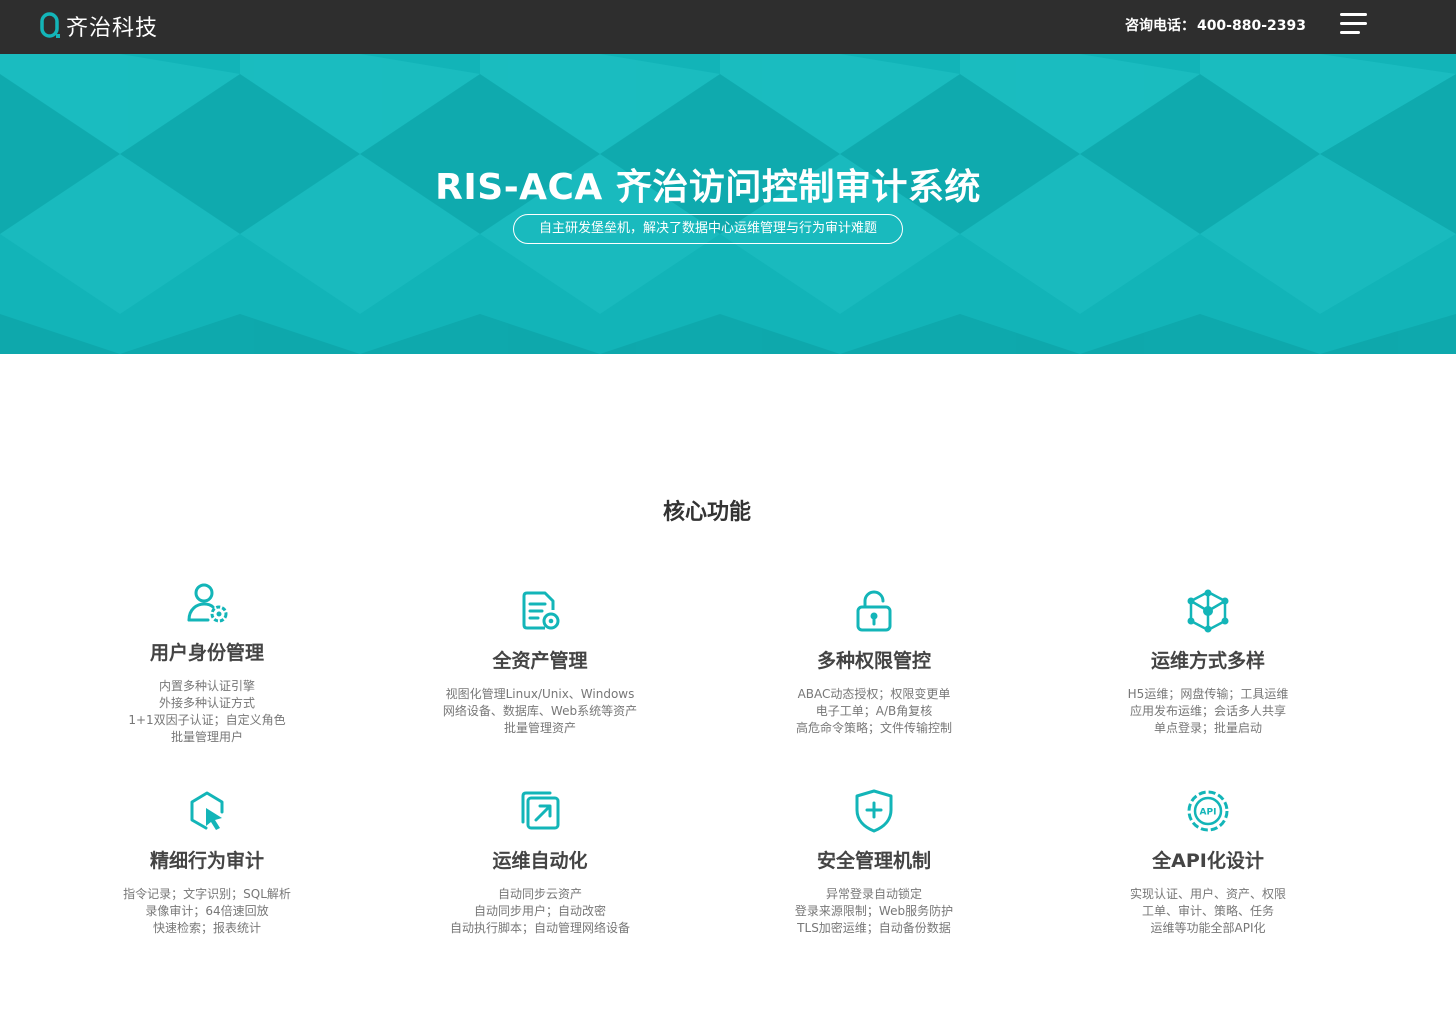  I want to click on hero-subtitle-pill: 自主研发堡垒机，解决了数据中心运维管理与行为审计难题, so click(708, 229).